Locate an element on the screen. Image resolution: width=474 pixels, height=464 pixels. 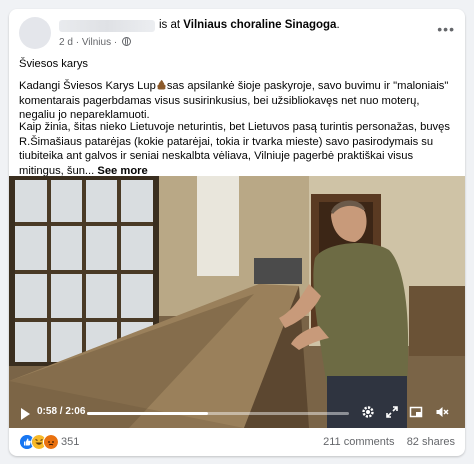
angry-reaction-icon is located at coordinates (51, 442).